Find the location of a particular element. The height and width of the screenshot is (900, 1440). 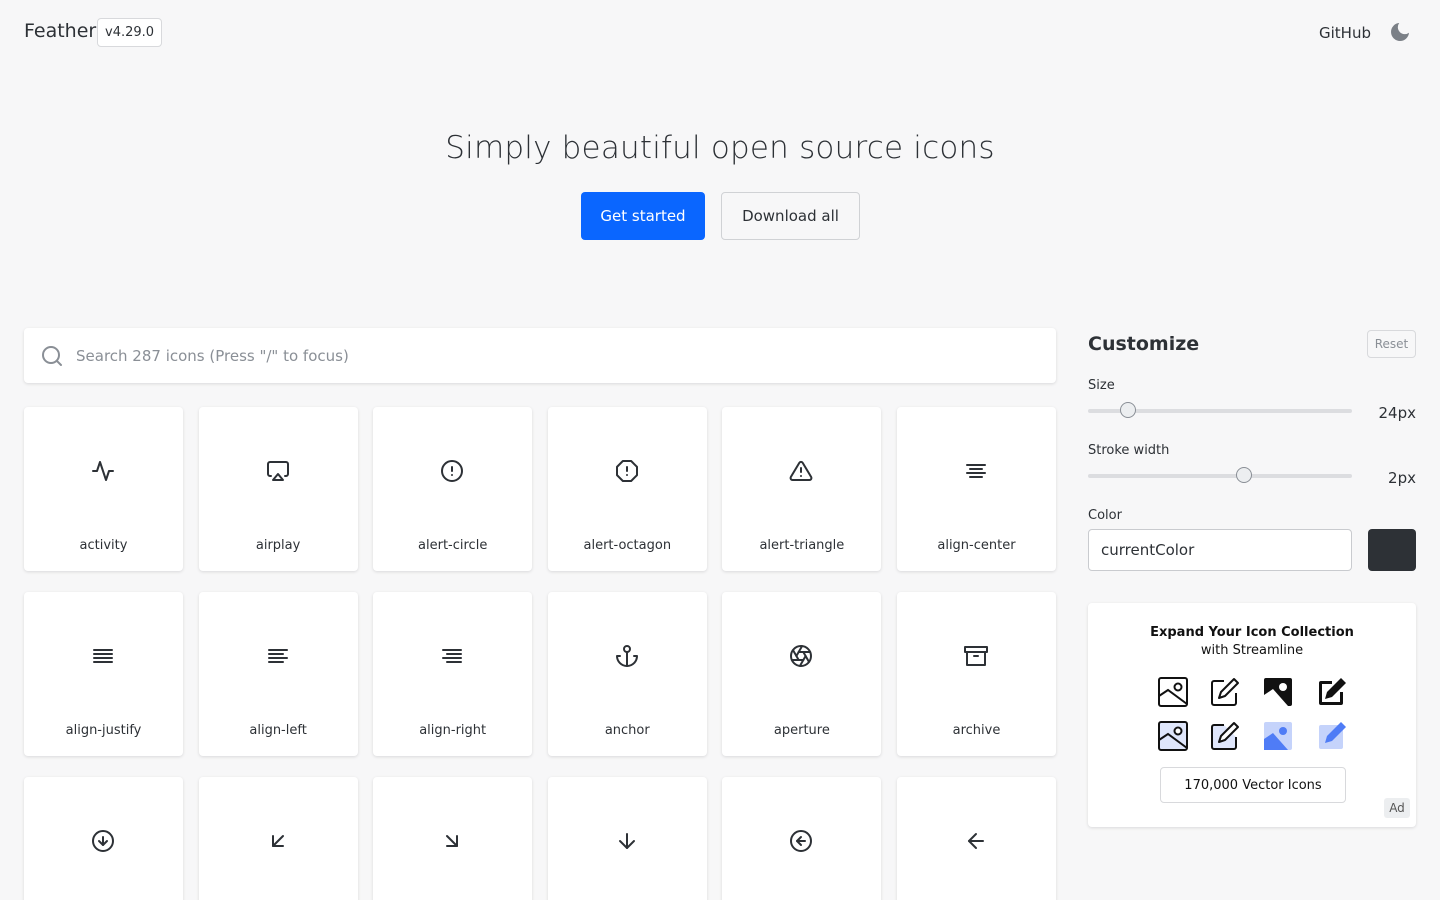

image-color-icon is located at coordinates (1278, 736).